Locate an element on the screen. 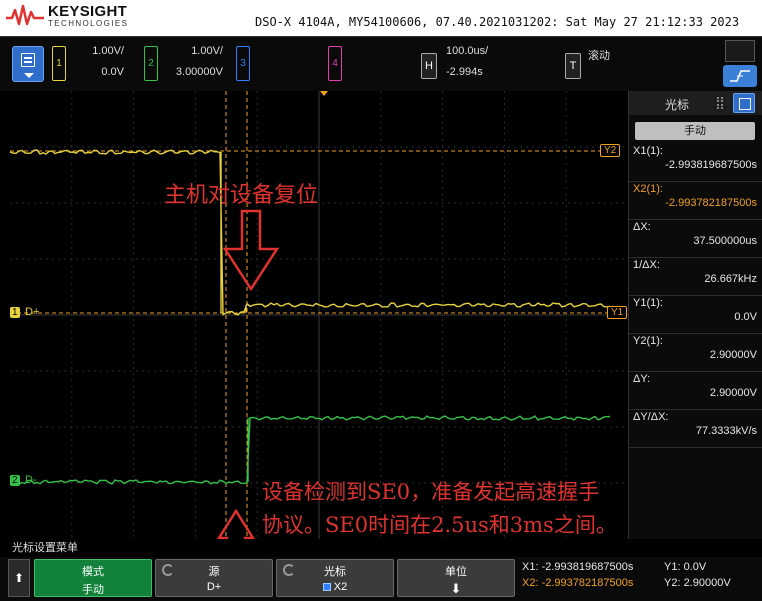 This screenshot has width=762, height=601. main-menu-button is located at coordinates (28, 64).